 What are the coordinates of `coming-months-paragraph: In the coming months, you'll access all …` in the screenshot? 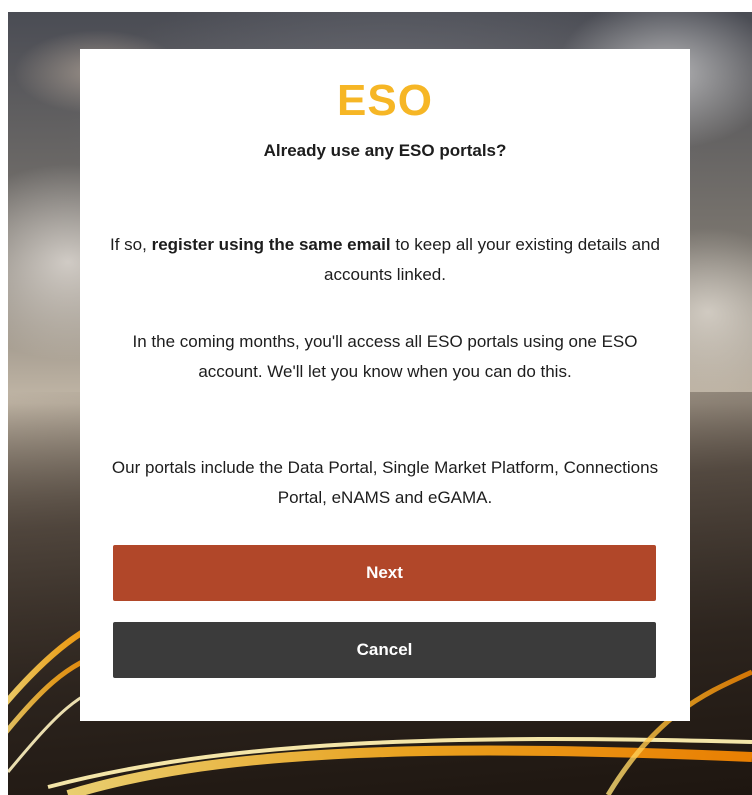 It's located at (385, 356).